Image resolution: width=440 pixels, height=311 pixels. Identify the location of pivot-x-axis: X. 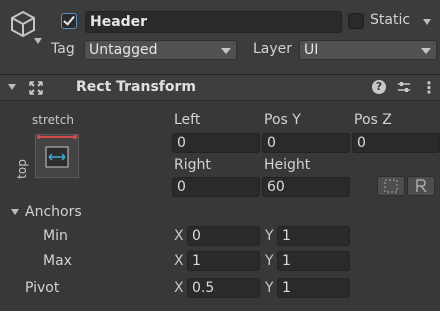
(179, 288).